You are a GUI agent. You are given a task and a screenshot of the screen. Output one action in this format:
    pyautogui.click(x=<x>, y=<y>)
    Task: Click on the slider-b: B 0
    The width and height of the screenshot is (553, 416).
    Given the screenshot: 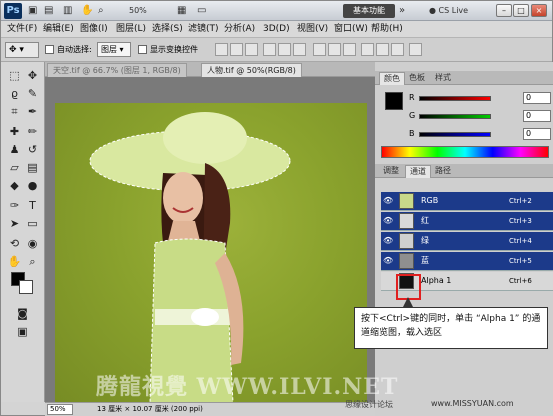 What is the action you would take?
    pyautogui.click(x=480, y=135)
    